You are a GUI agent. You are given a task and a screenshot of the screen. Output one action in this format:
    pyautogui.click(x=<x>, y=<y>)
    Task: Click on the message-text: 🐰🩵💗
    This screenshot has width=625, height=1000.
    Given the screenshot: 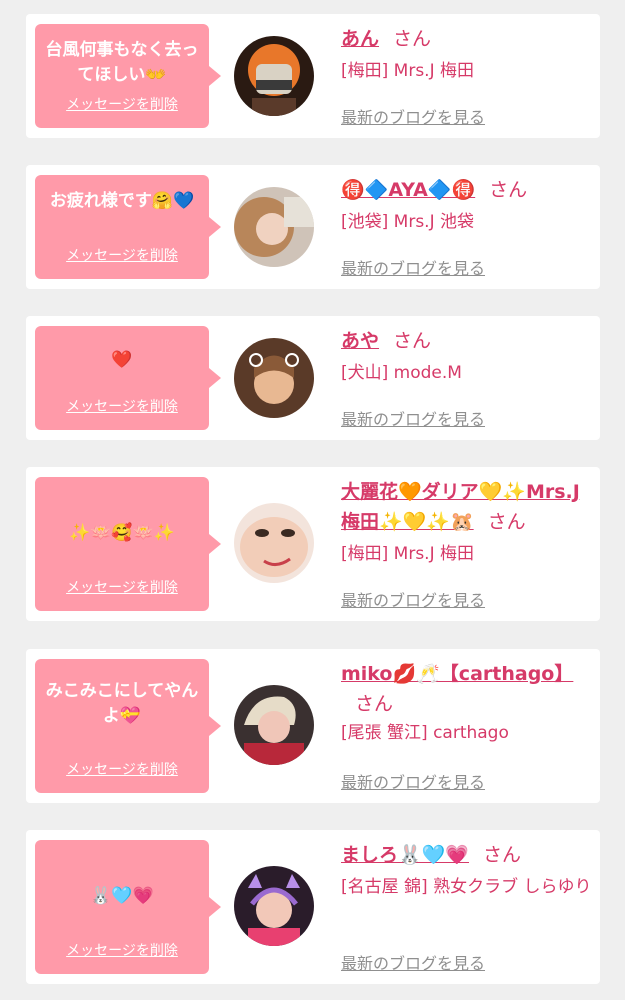 What is the action you would take?
    pyautogui.click(x=122, y=896)
    